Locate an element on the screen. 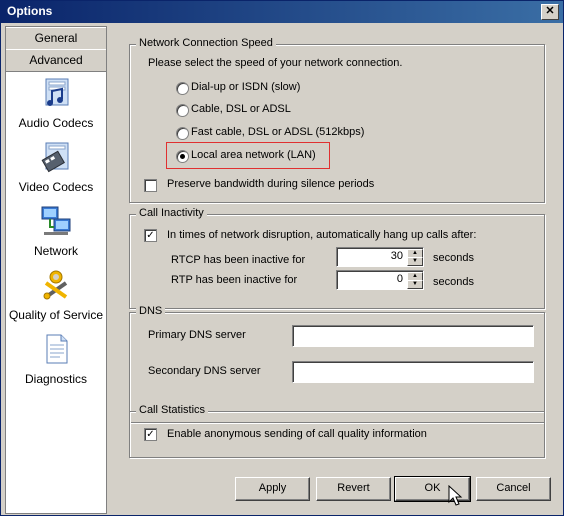  sidebar-item-video-codecs: Video Codecs is located at coordinates (56, 167).